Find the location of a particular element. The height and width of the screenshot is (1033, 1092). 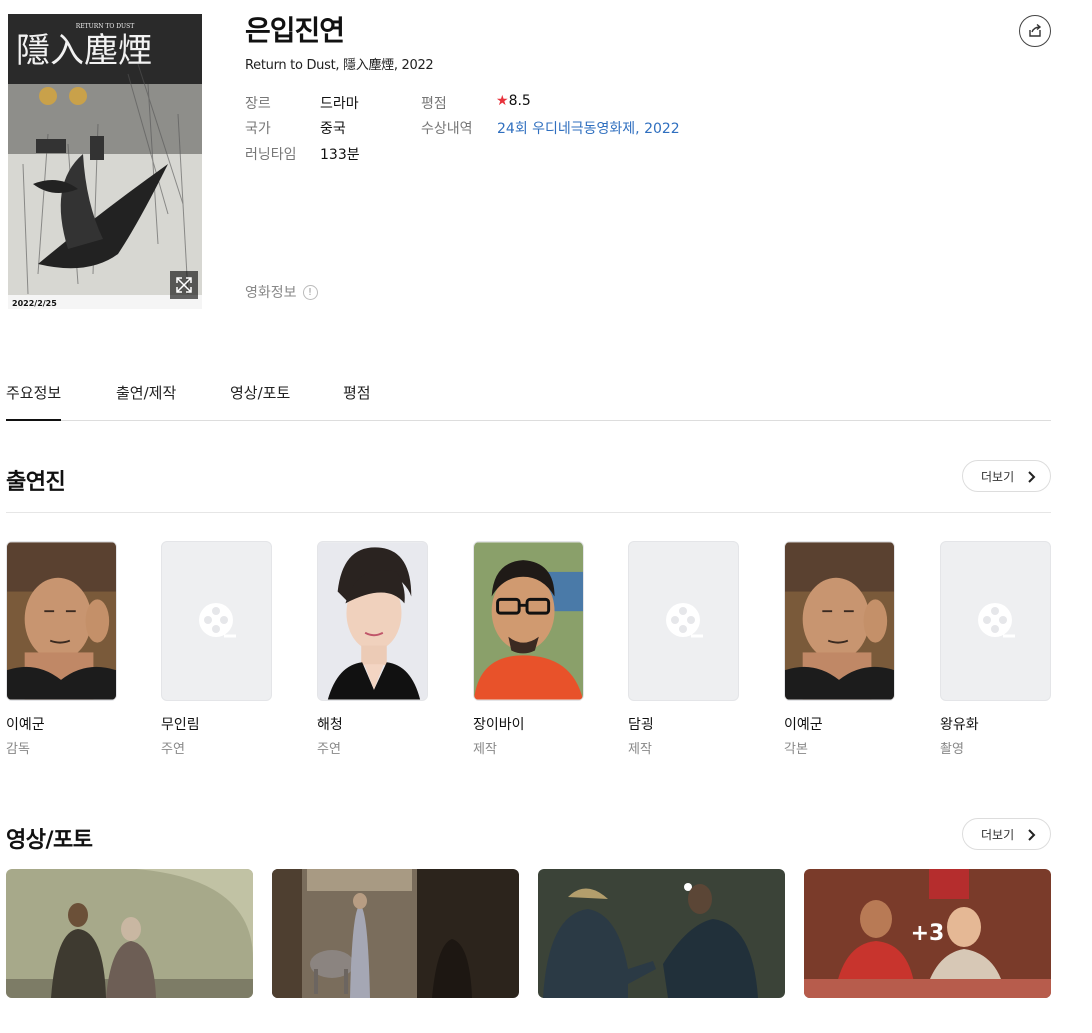

award-label: 수상내역 is located at coordinates (447, 129).